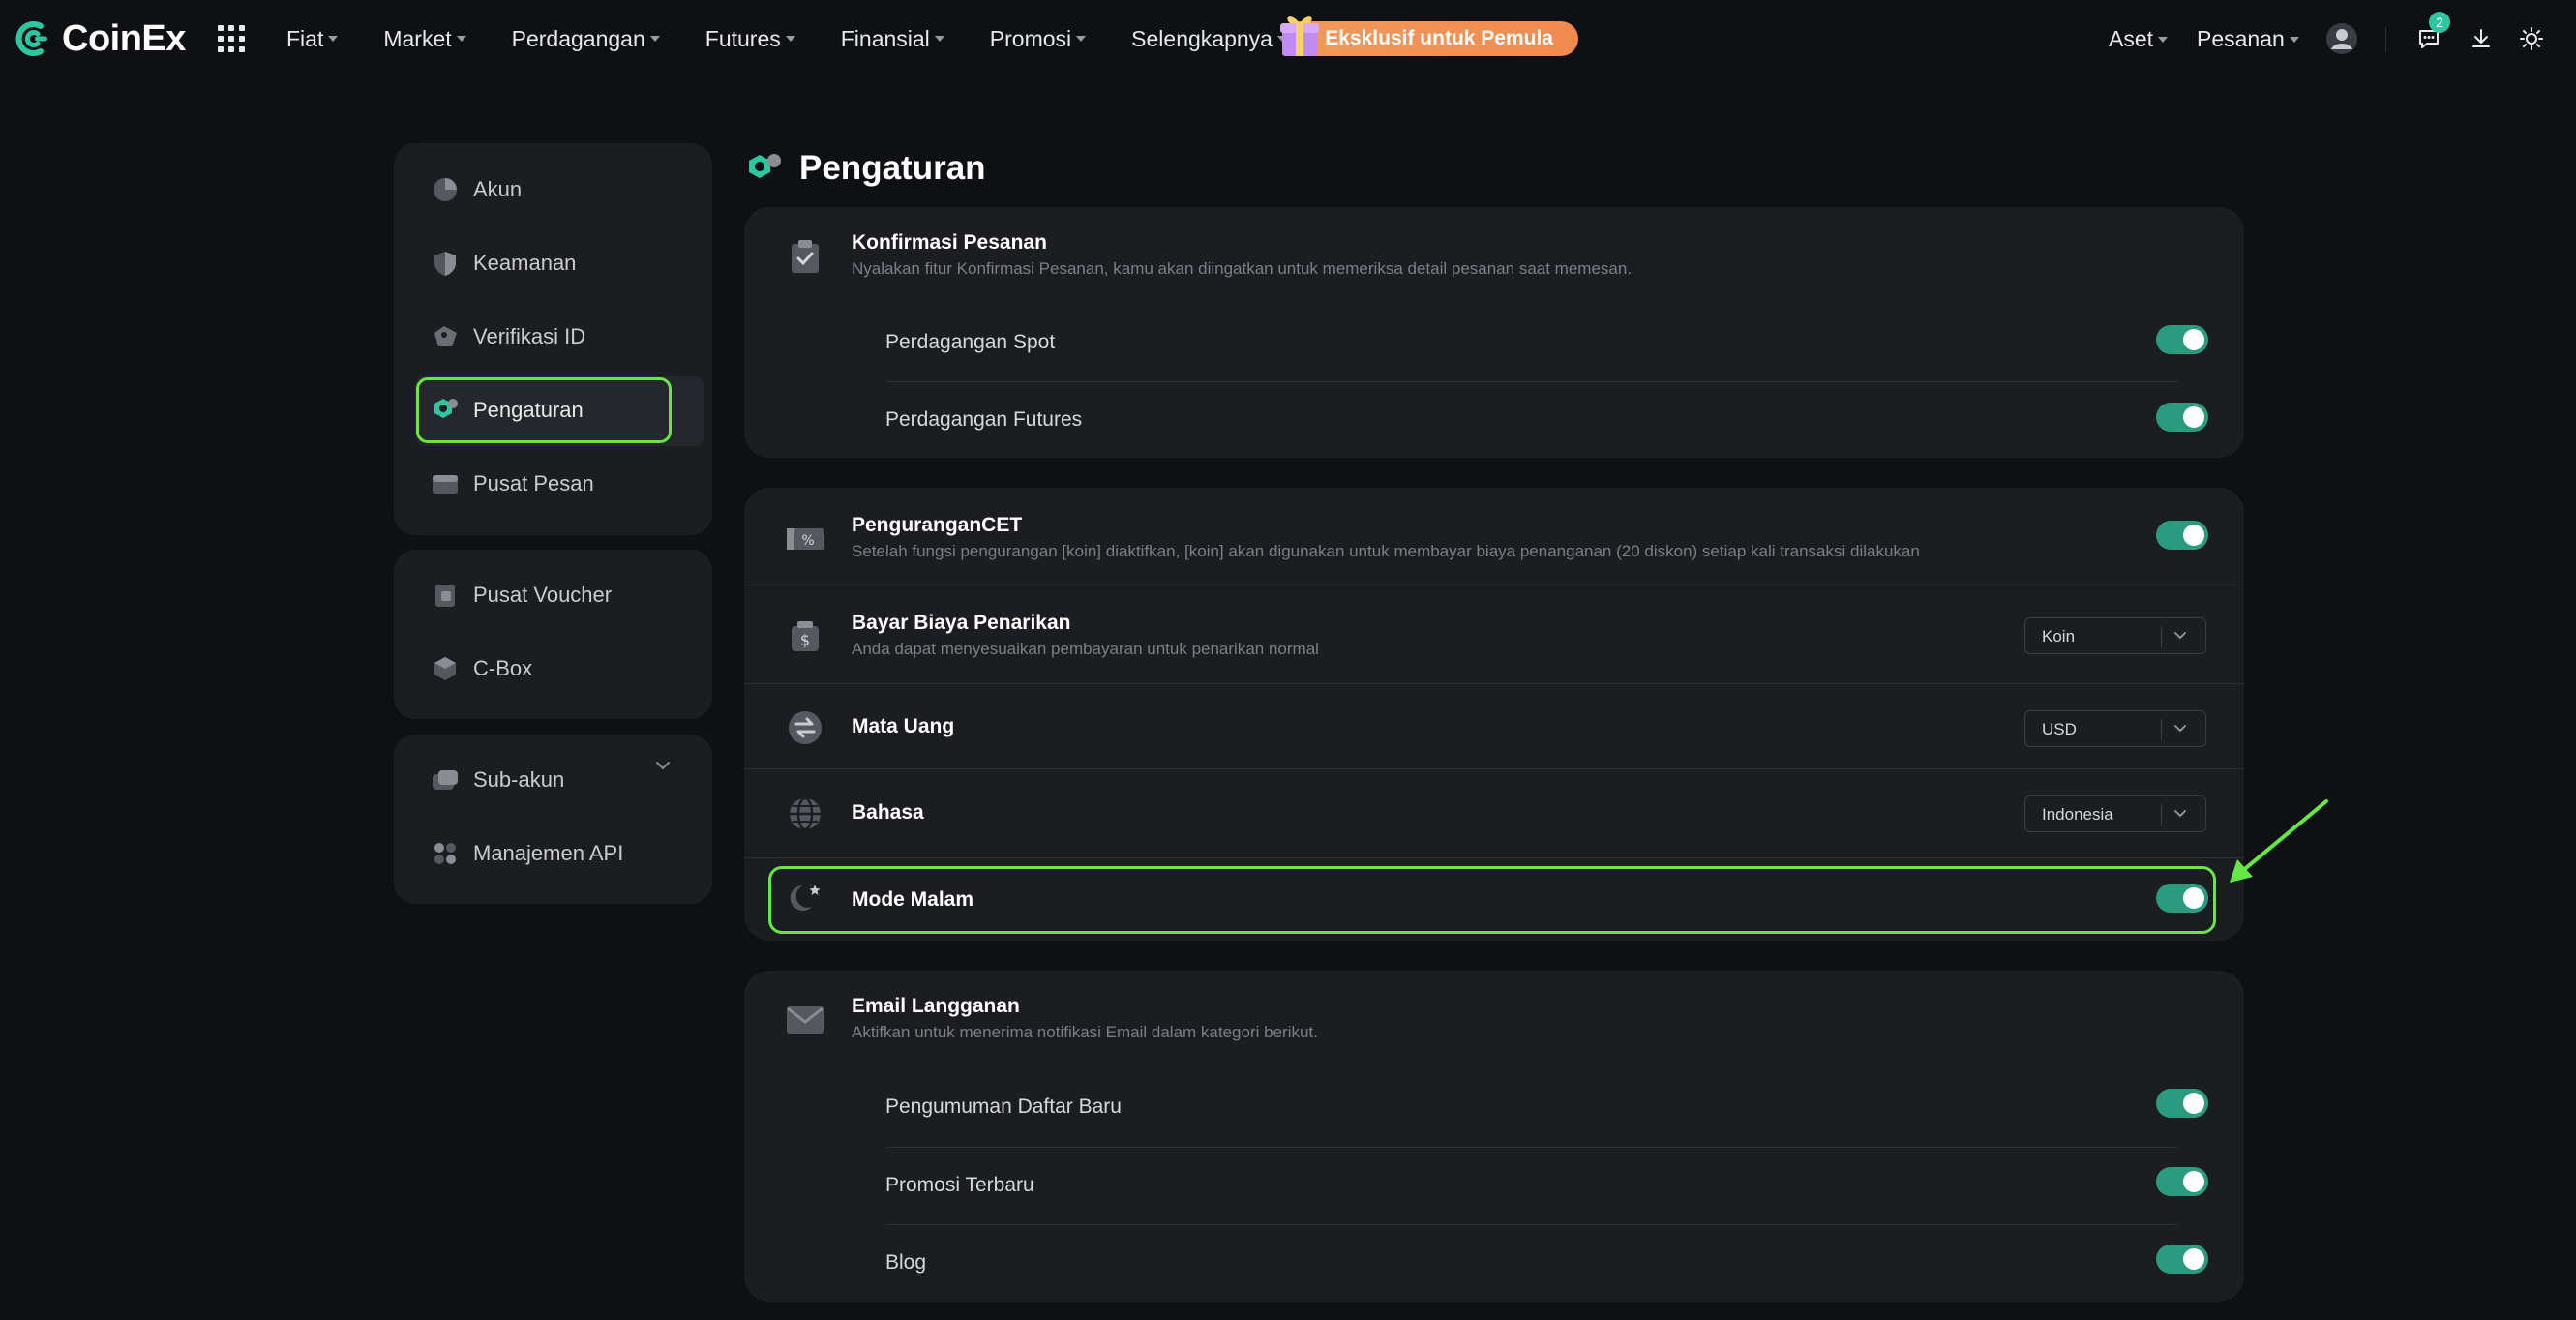 The image size is (2576, 1320). I want to click on shield-icon, so click(445, 264).